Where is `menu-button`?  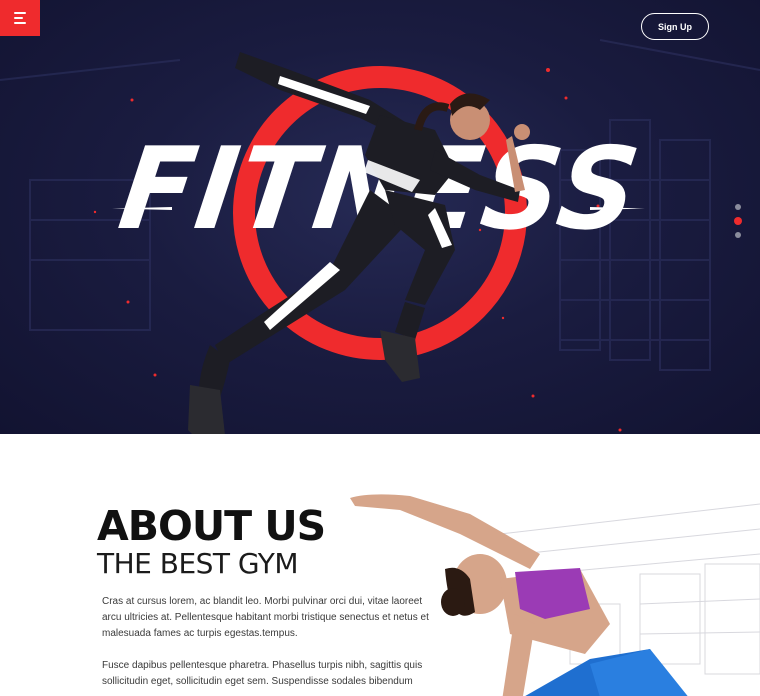
menu-button is located at coordinates (20, 18).